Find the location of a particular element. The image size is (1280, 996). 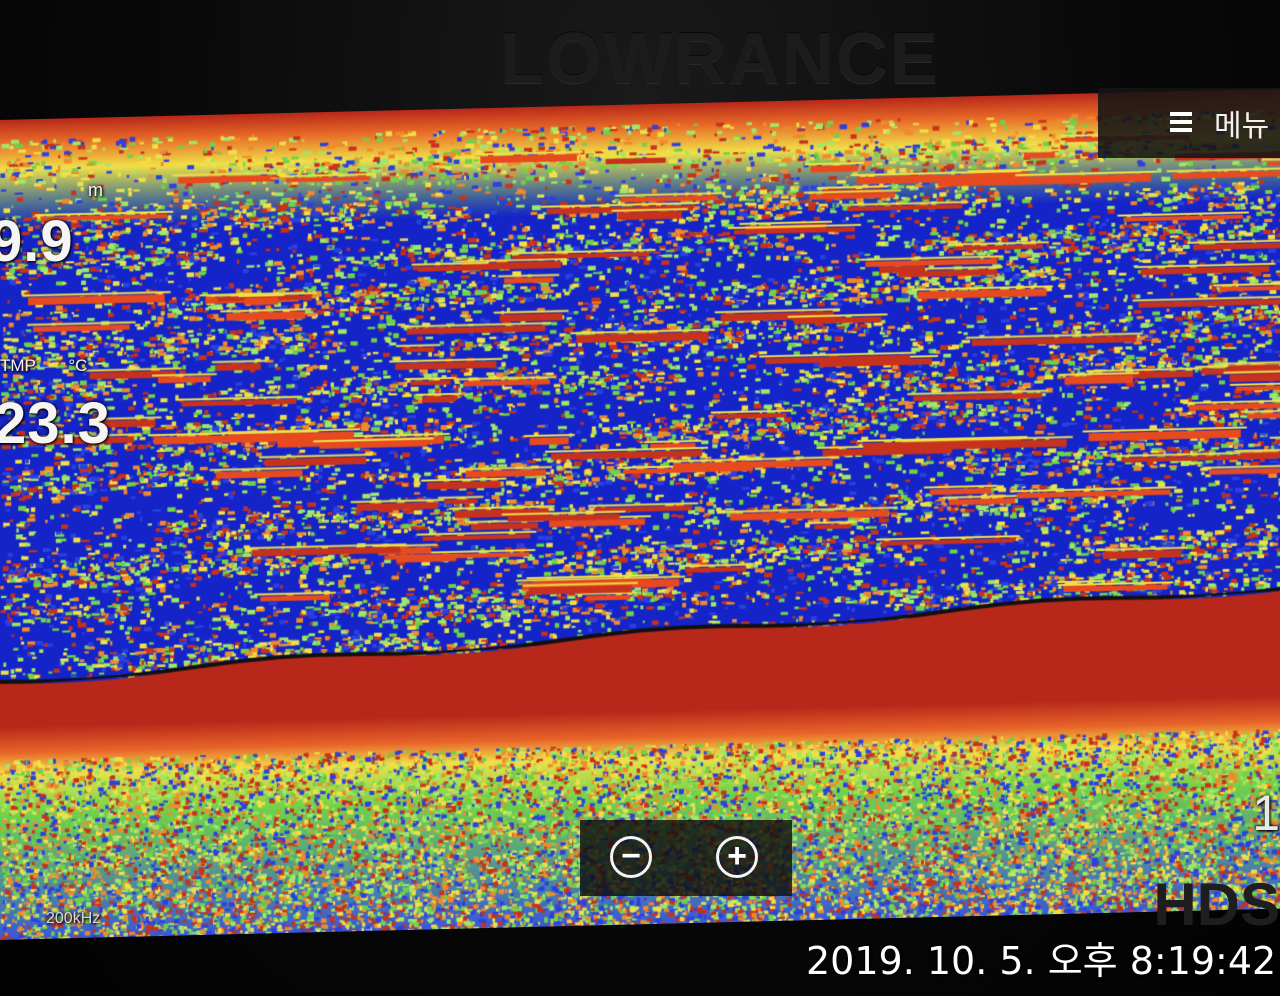

frequency-label: 200kHz is located at coordinates (73, 918).